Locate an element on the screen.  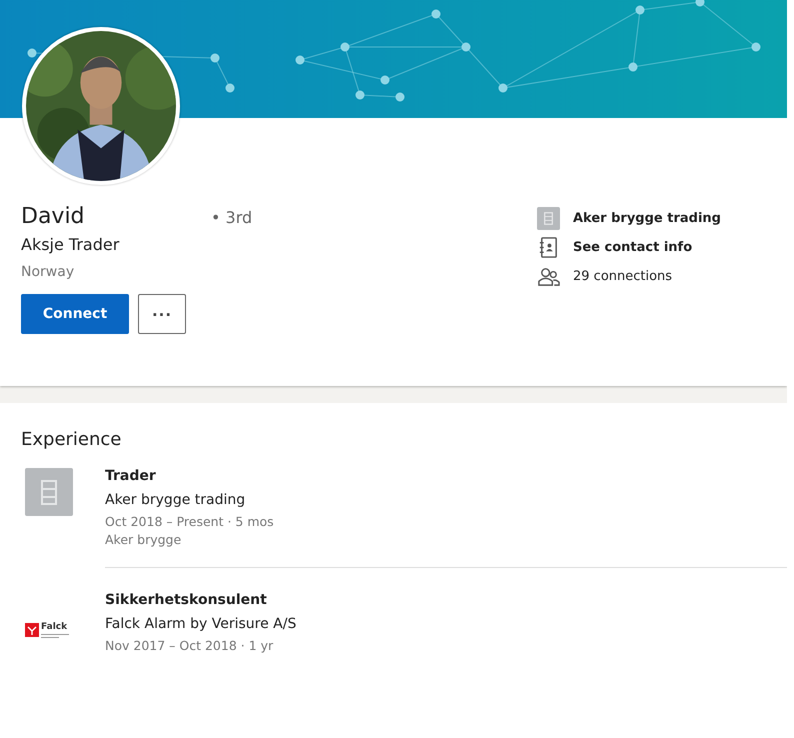
section-title: Experience is located at coordinates (71, 439).